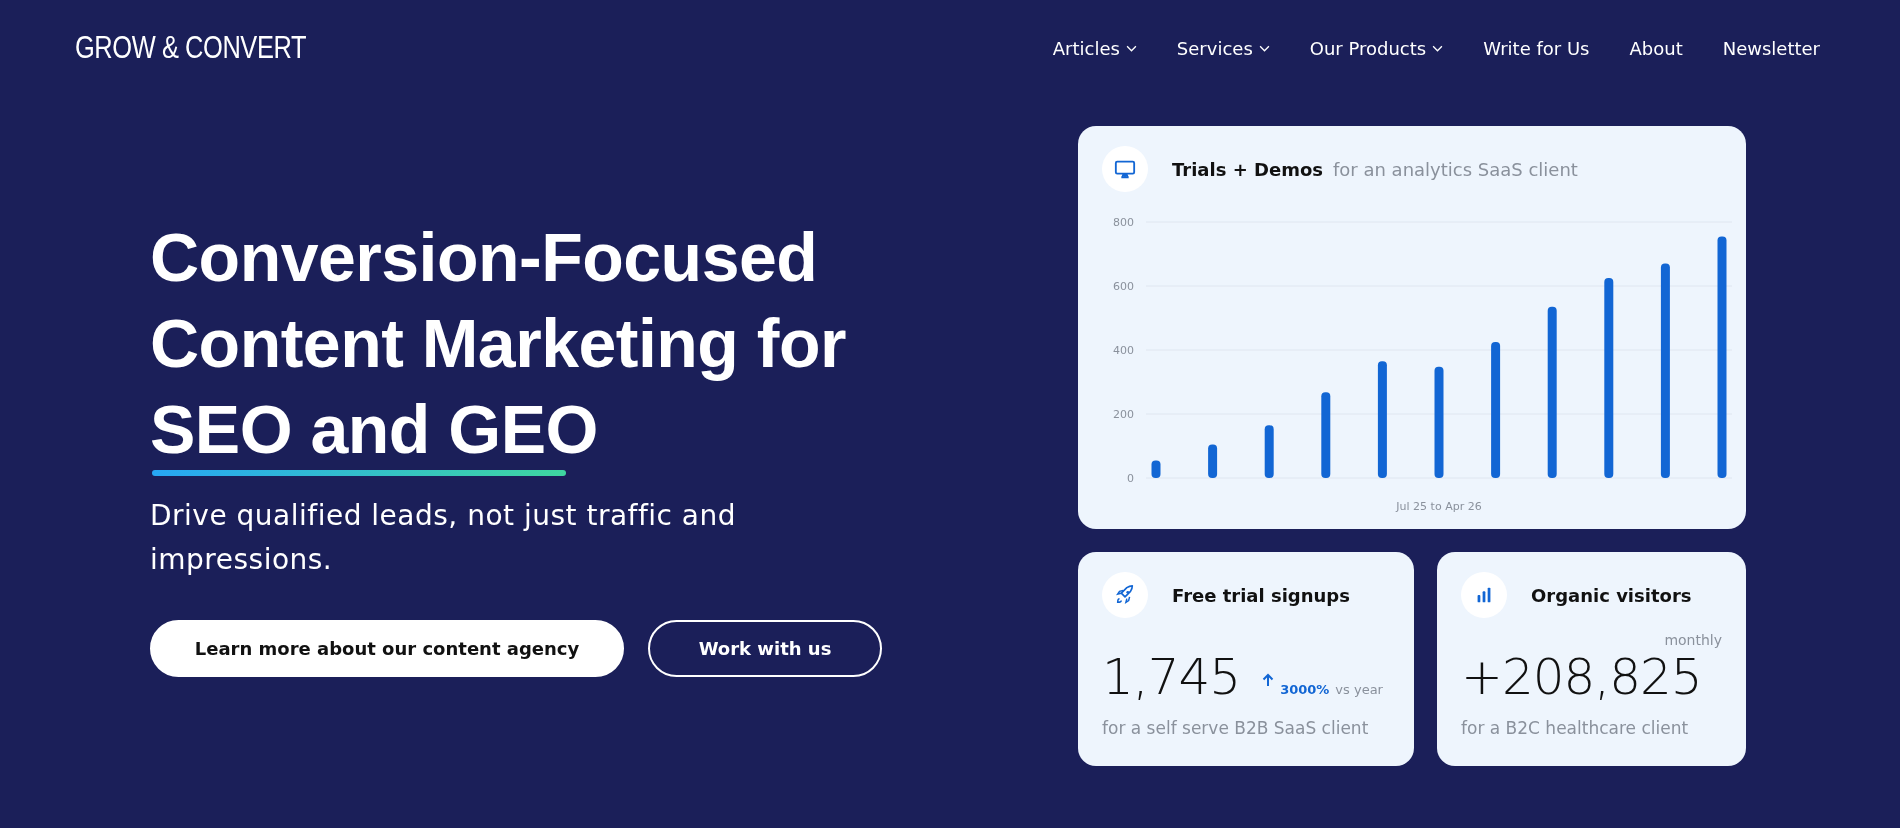 The height and width of the screenshot is (828, 1900). I want to click on stat-title: Organic visitors, so click(1611, 595).